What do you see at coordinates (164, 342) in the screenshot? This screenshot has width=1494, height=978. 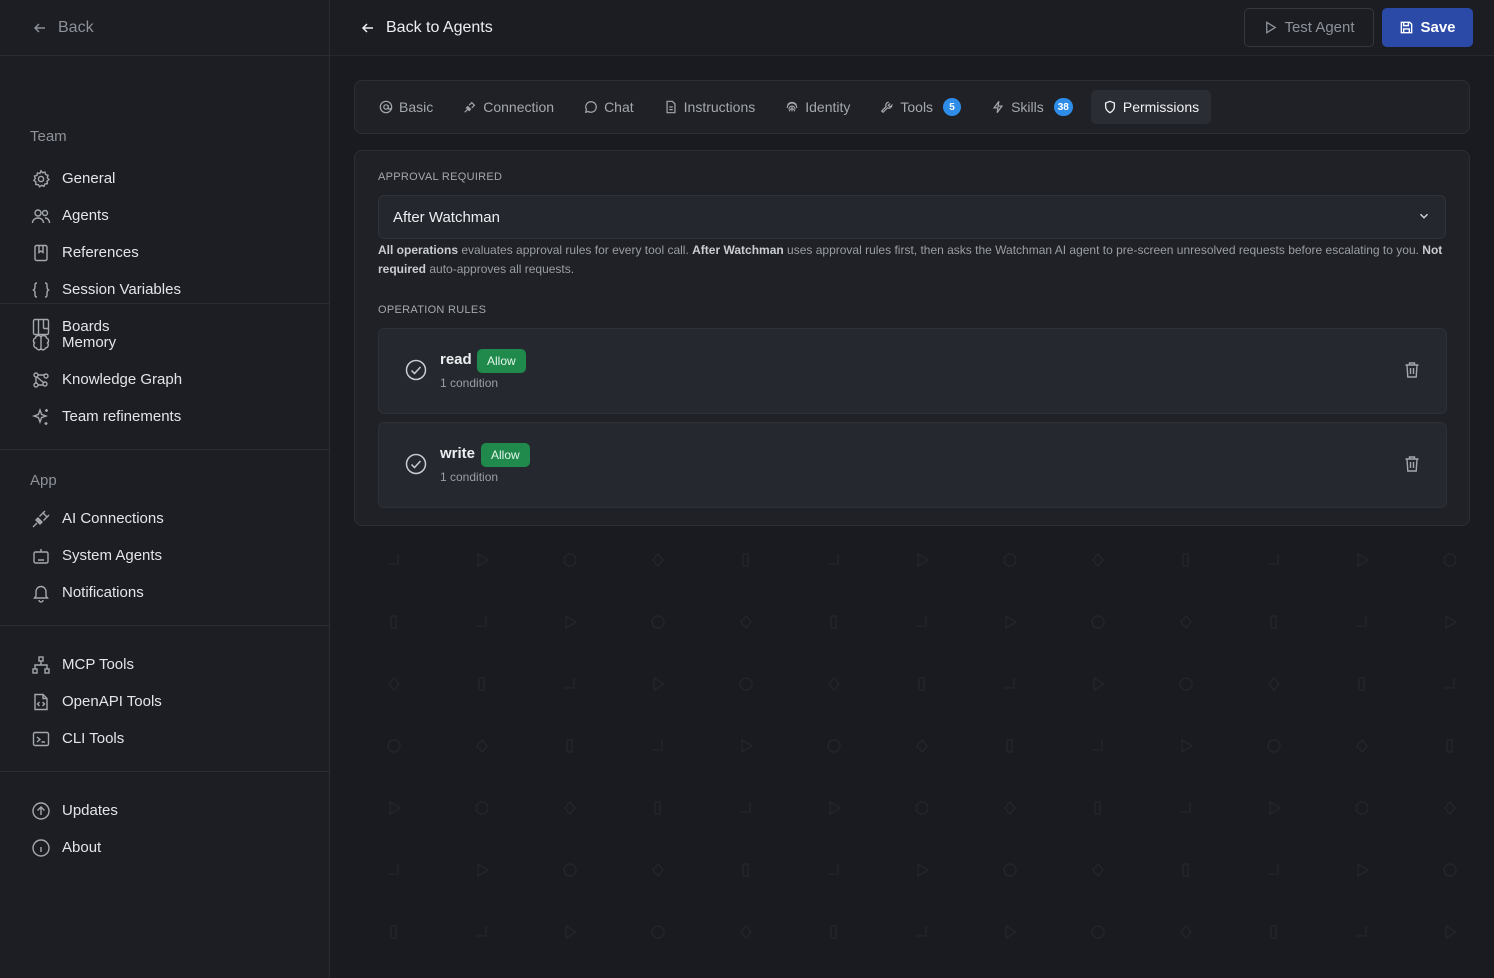 I see `sidebar-item-memory: Memory` at bounding box center [164, 342].